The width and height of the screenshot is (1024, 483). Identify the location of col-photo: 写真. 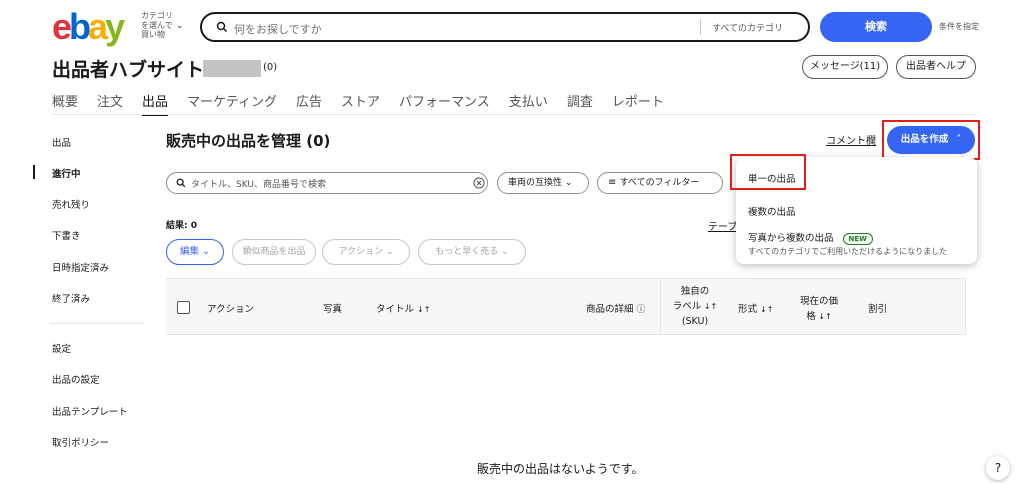
(333, 309).